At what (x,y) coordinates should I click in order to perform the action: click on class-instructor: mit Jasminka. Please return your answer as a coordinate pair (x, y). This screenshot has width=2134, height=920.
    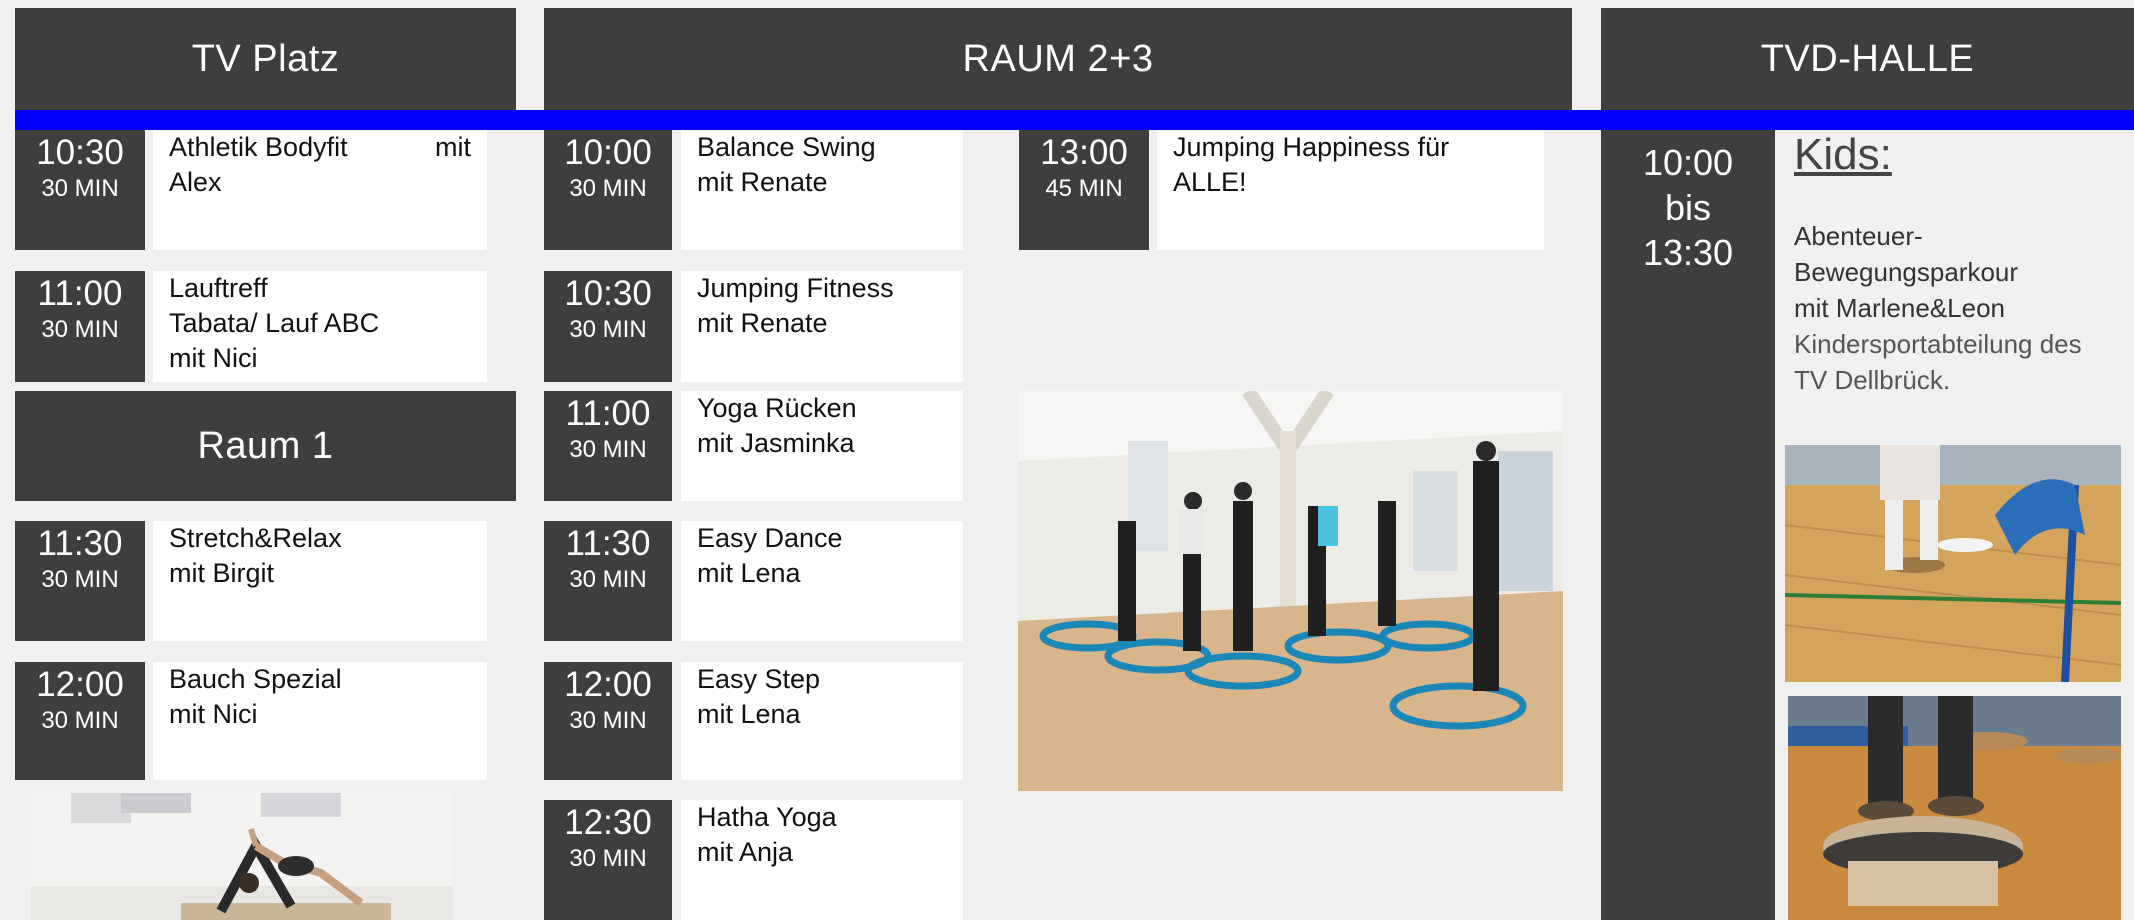
    Looking at the image, I should click on (776, 443).